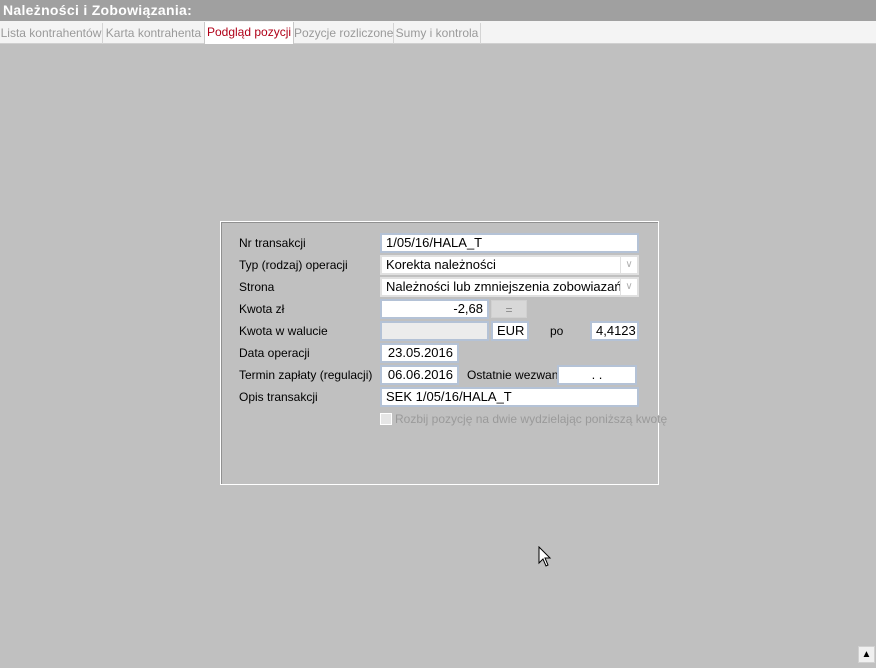 This screenshot has width=876, height=668. What do you see at coordinates (509, 397) in the screenshot?
I see `opis-transakcji-field: SEK 1/05/16/HALA_T` at bounding box center [509, 397].